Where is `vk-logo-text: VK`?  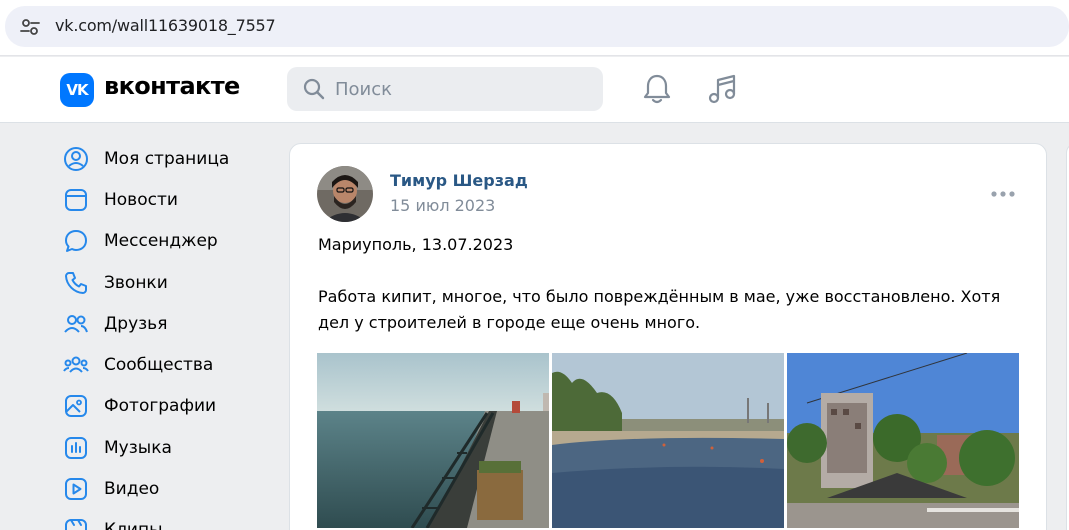
vk-logo-text: VK is located at coordinates (77, 90).